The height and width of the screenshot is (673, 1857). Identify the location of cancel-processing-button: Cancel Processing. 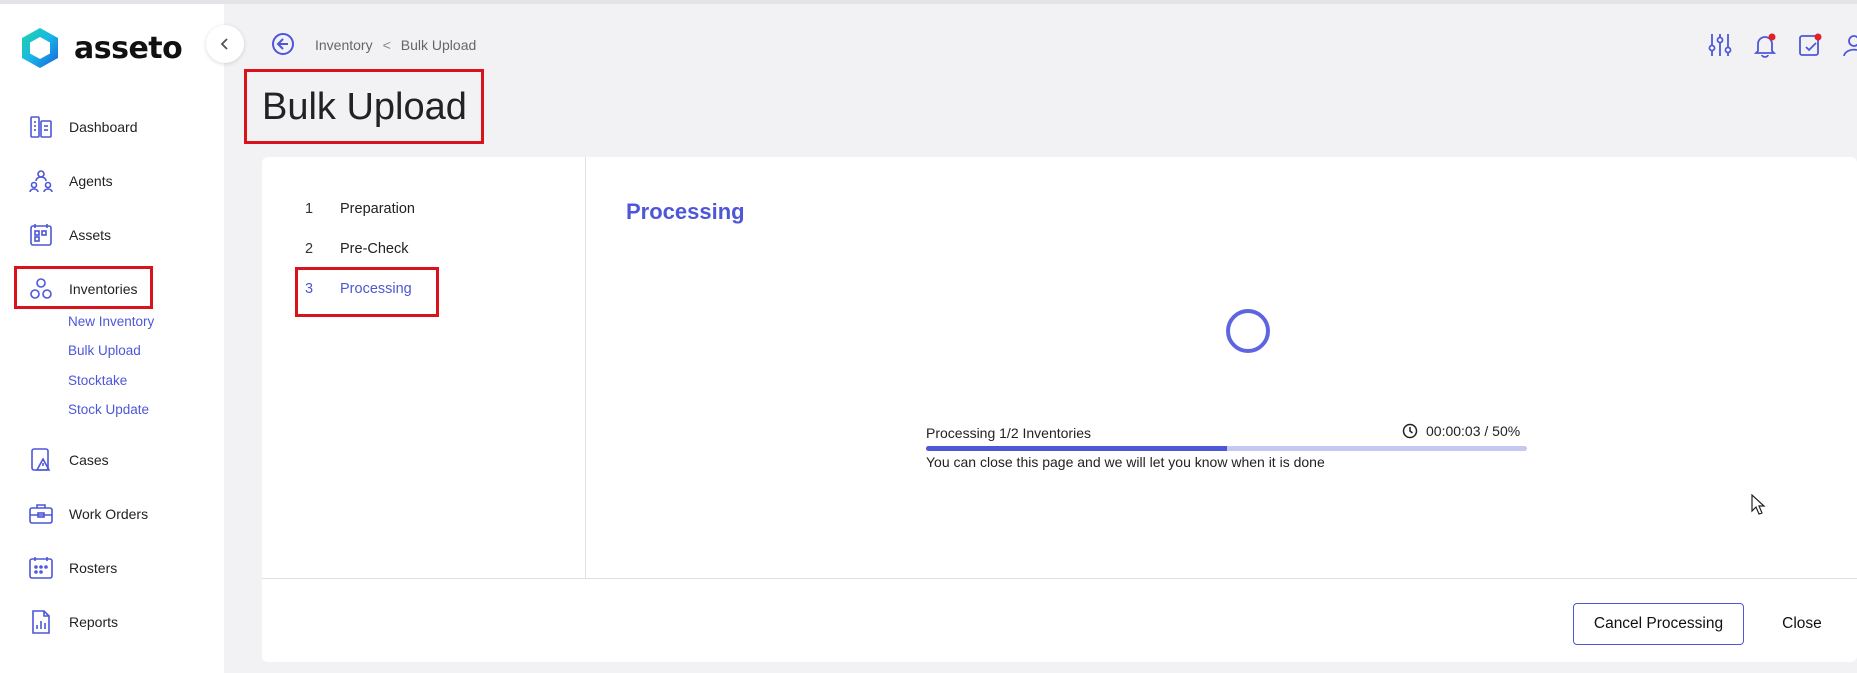
(1658, 624).